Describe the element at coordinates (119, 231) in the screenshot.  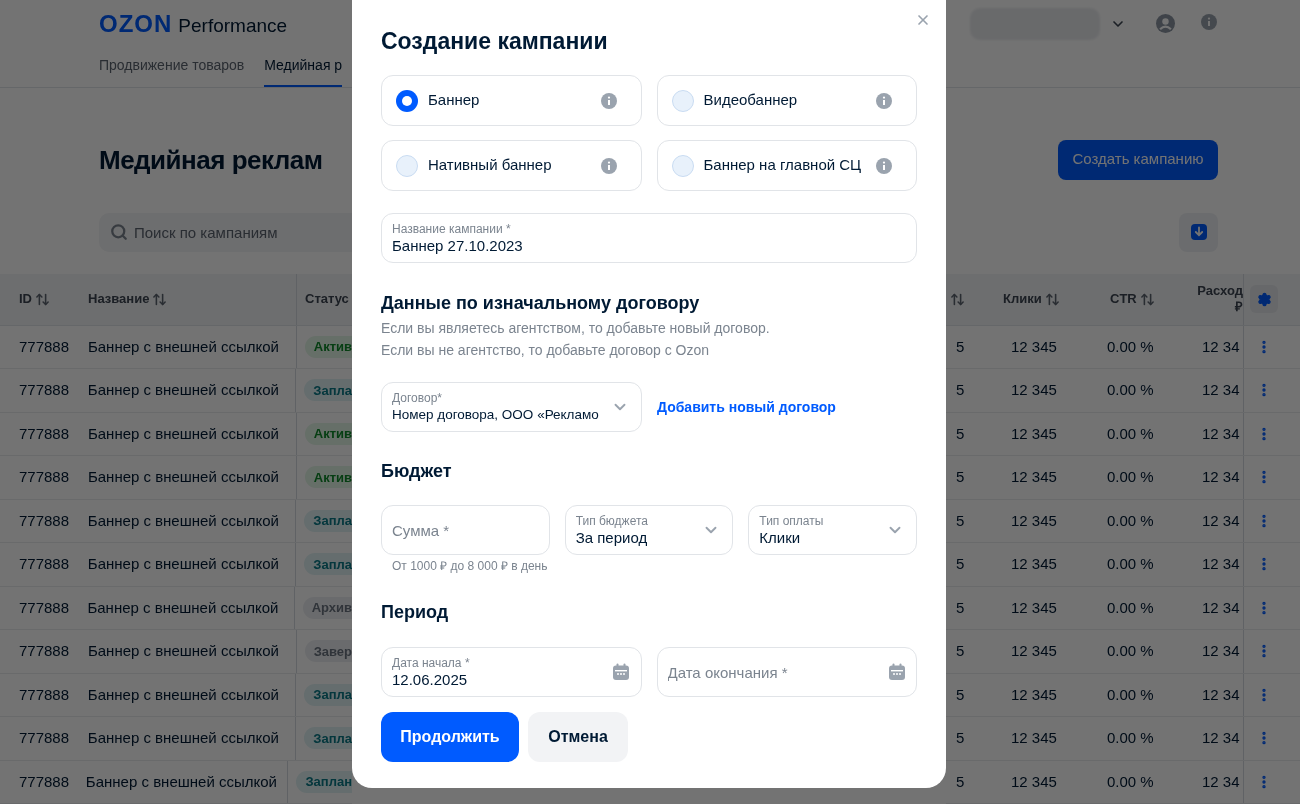
I see `search-icon` at that location.